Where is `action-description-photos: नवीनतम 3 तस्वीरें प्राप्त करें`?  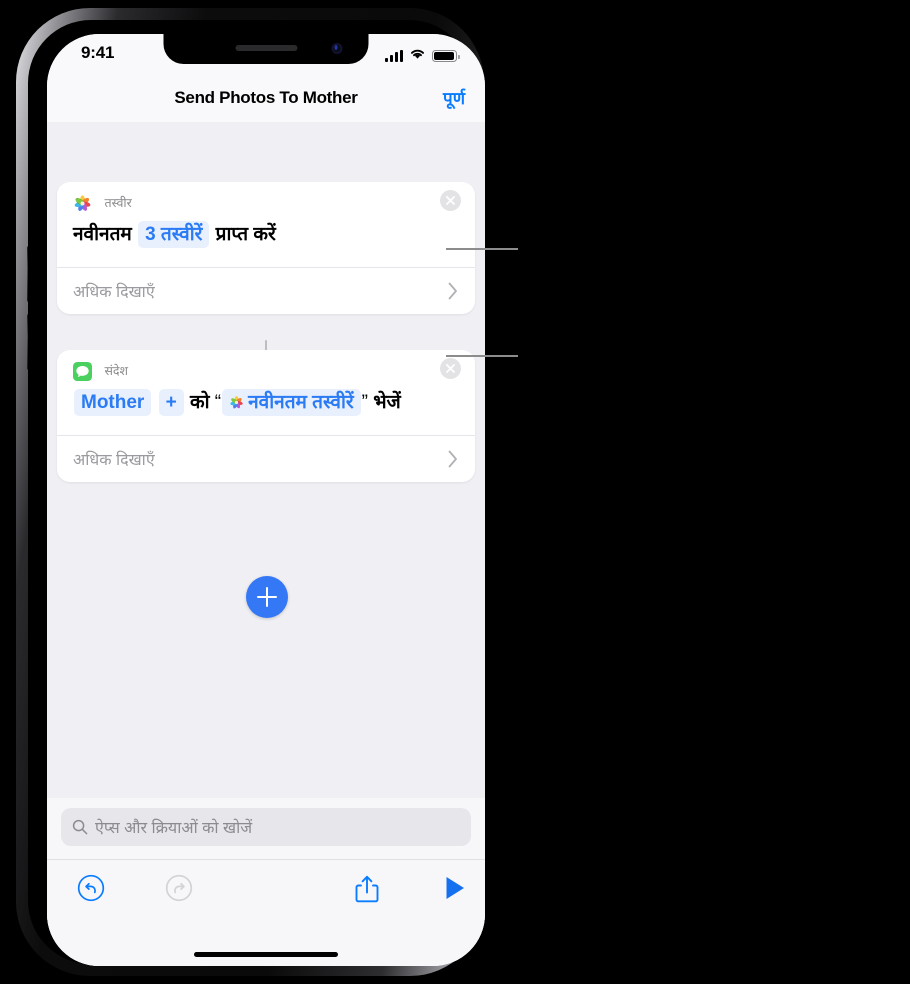 action-description-photos: नवीनतम 3 तस्वीरें प्राप्त करें is located at coordinates (266, 242).